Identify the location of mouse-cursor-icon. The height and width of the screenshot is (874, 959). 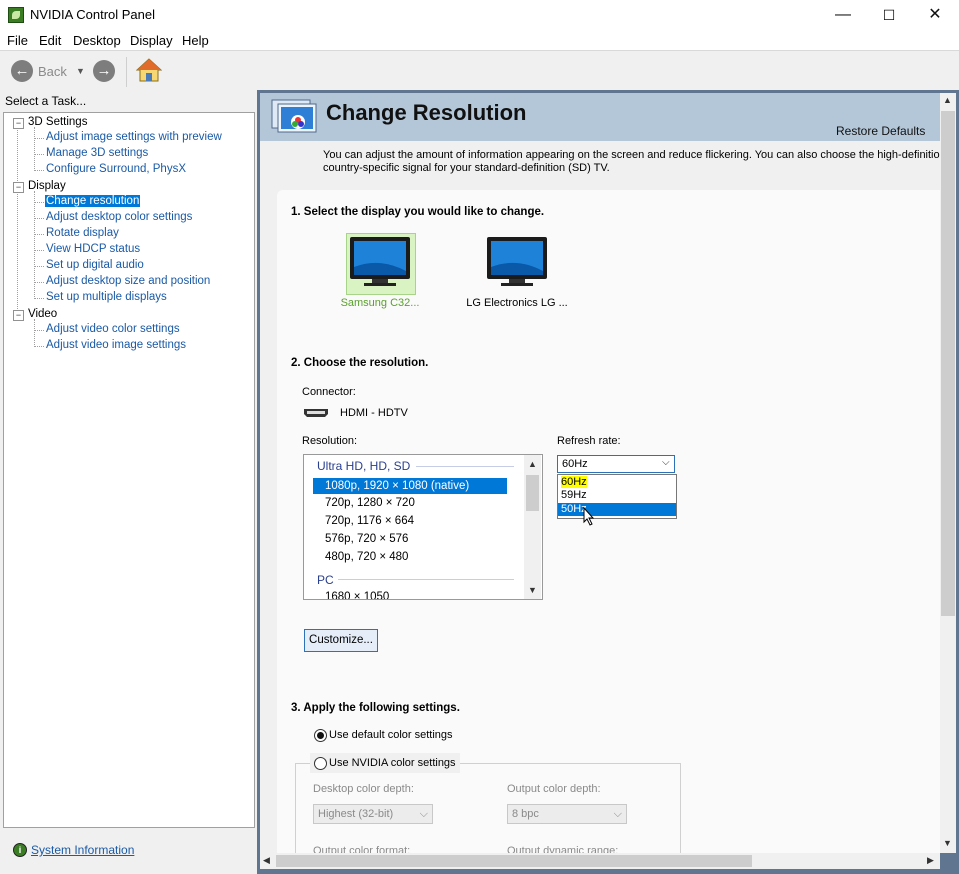
(589, 516).